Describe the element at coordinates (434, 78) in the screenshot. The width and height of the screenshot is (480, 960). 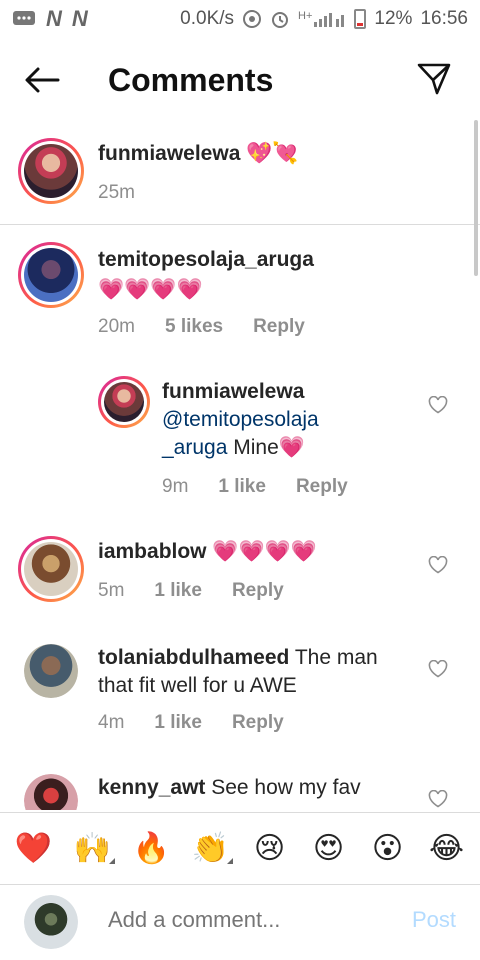
I see `send-icon` at that location.